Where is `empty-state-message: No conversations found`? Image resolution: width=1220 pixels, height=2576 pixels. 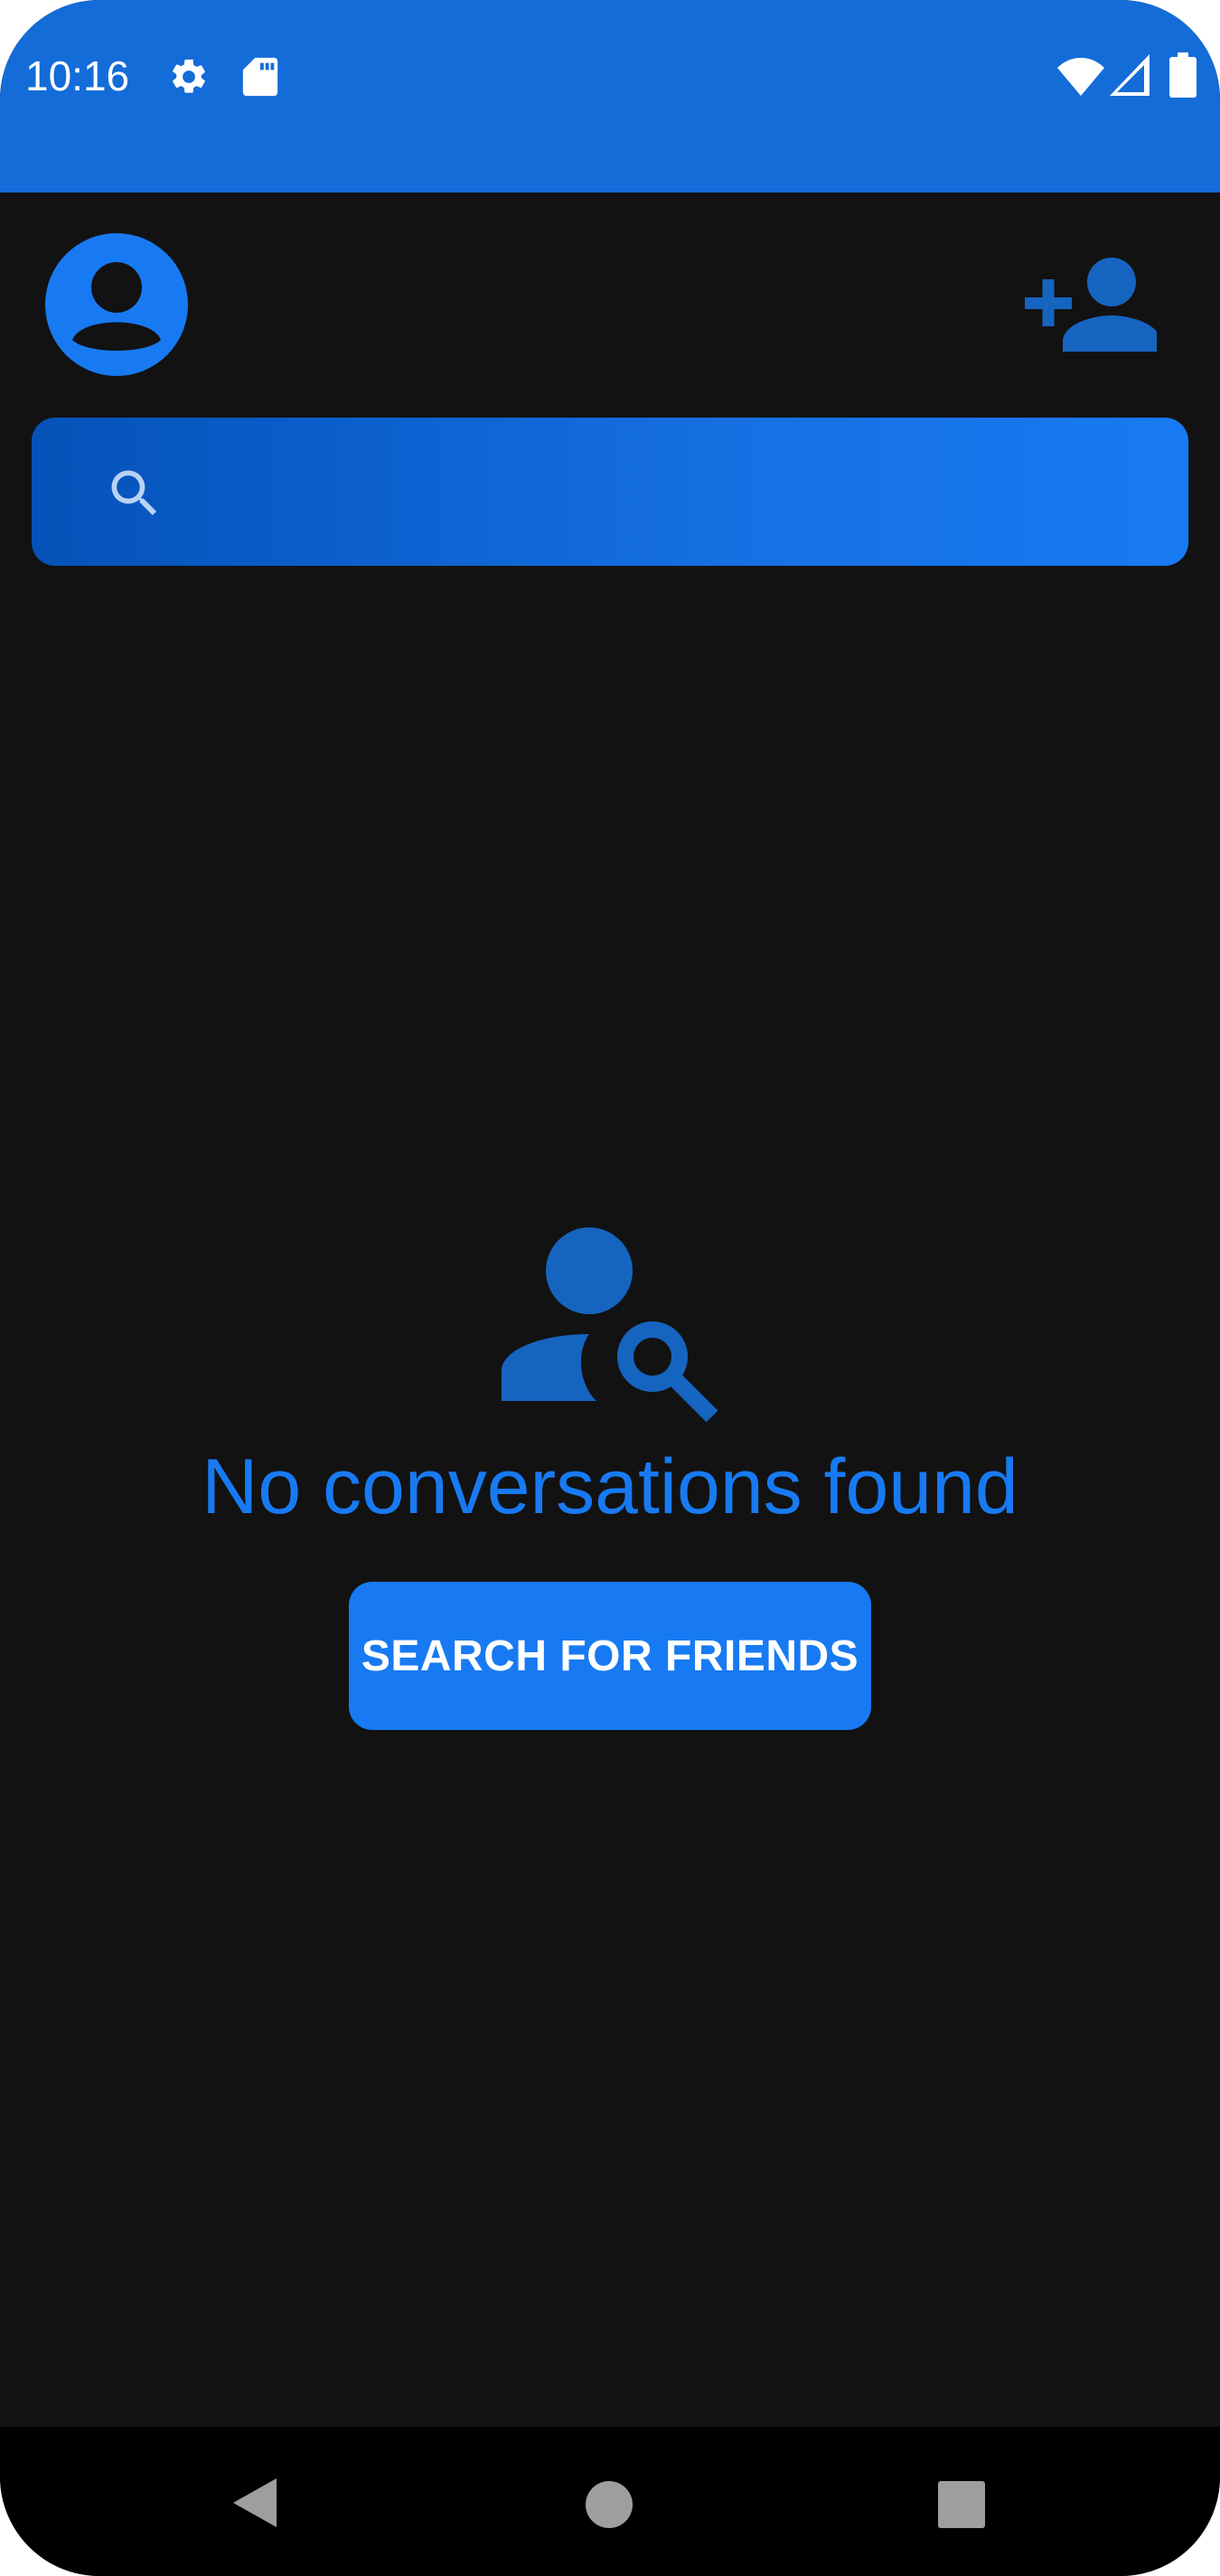 empty-state-message: No conversations found is located at coordinates (610, 1487).